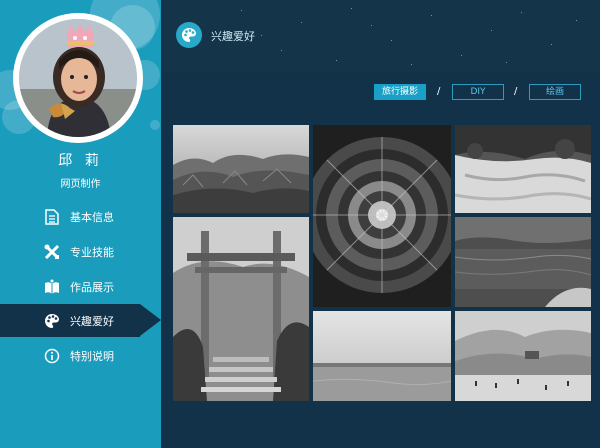 The width and height of the screenshot is (600, 448). I want to click on book-icon, so click(52, 287).